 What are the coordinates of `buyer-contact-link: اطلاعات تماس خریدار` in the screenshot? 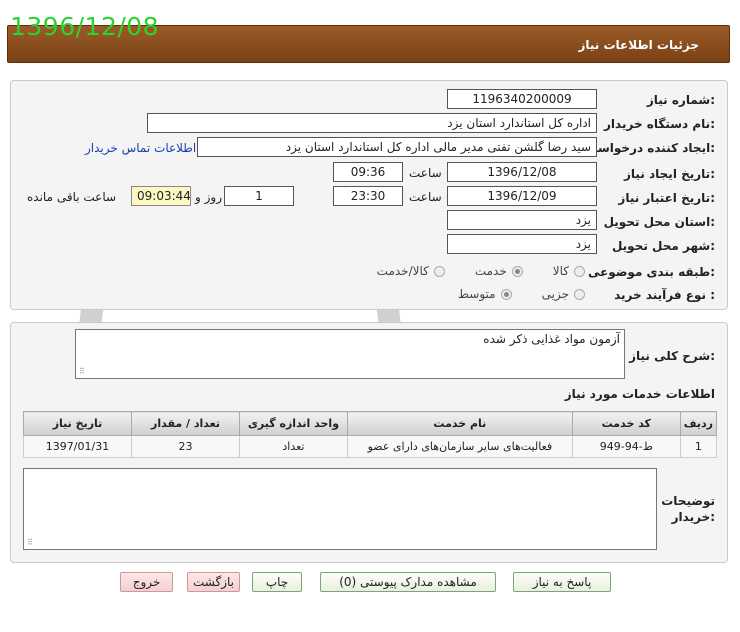 It's located at (140, 148).